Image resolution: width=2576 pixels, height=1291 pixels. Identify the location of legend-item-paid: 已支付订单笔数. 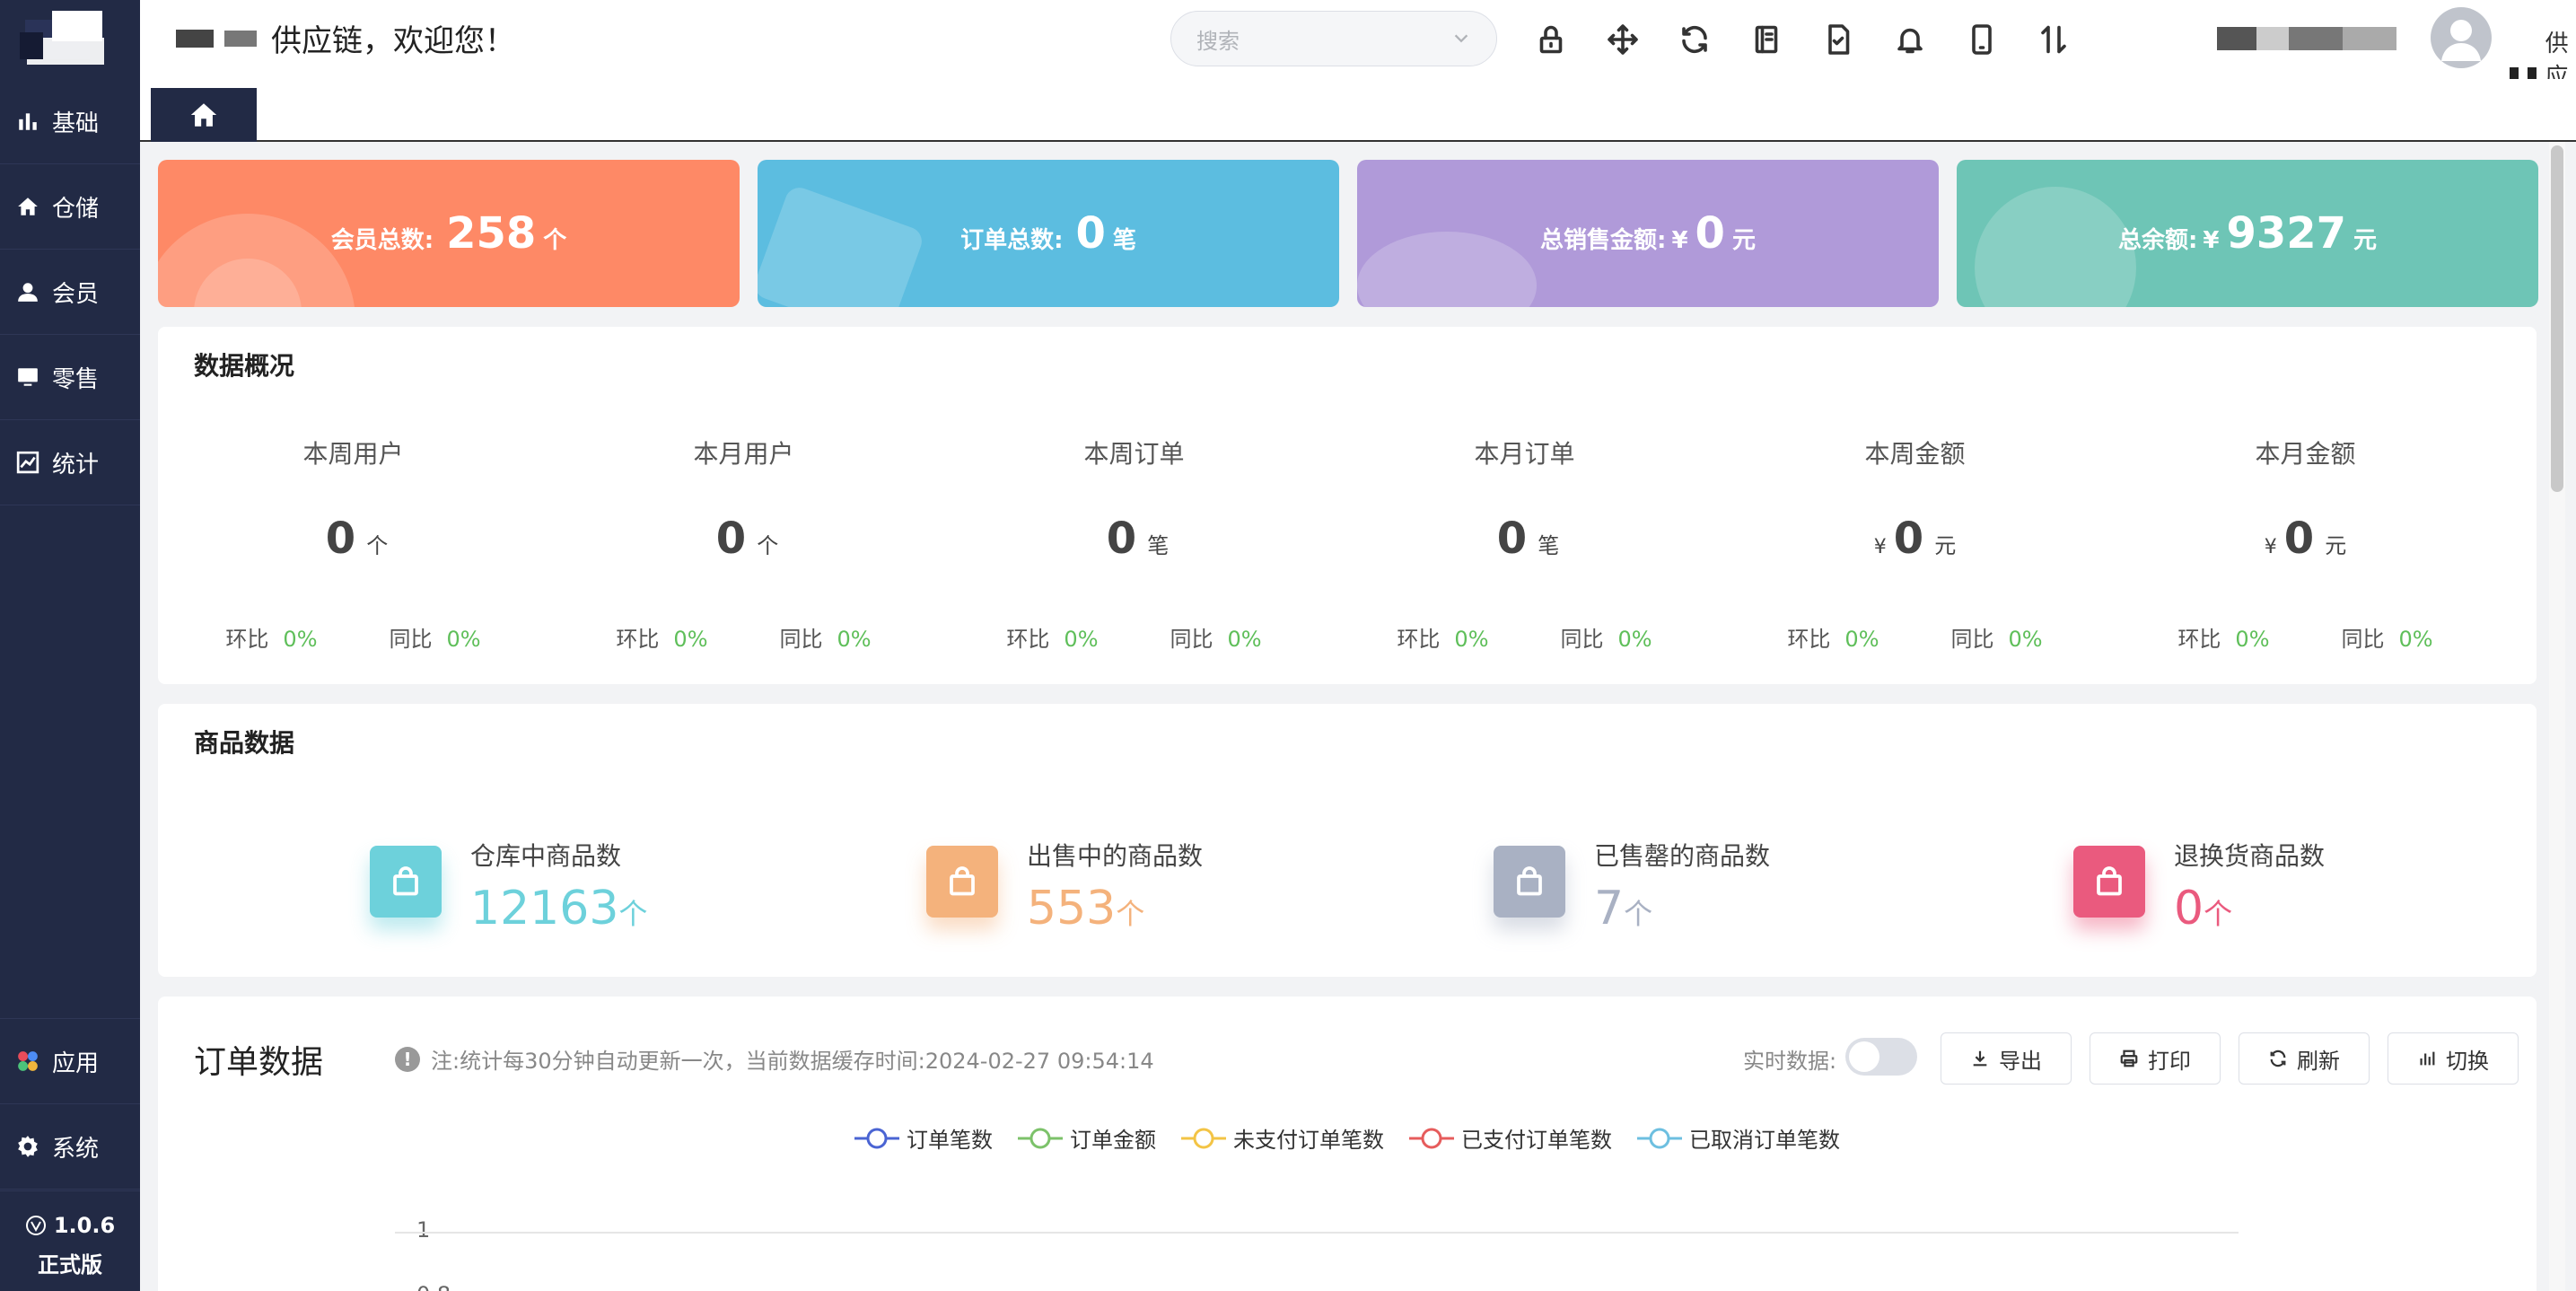
(1510, 1138).